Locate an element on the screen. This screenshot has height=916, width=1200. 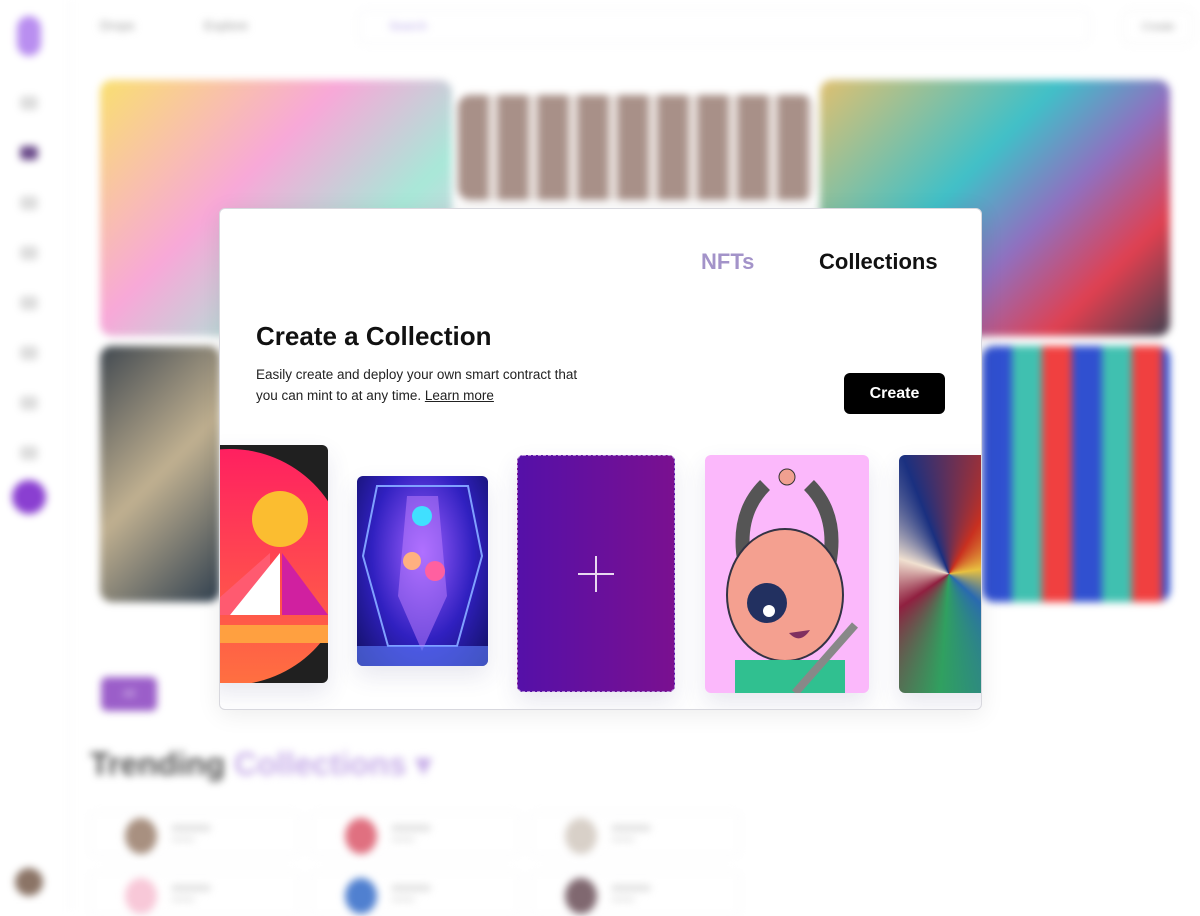
drops-icon is located at coordinates (29, 153).